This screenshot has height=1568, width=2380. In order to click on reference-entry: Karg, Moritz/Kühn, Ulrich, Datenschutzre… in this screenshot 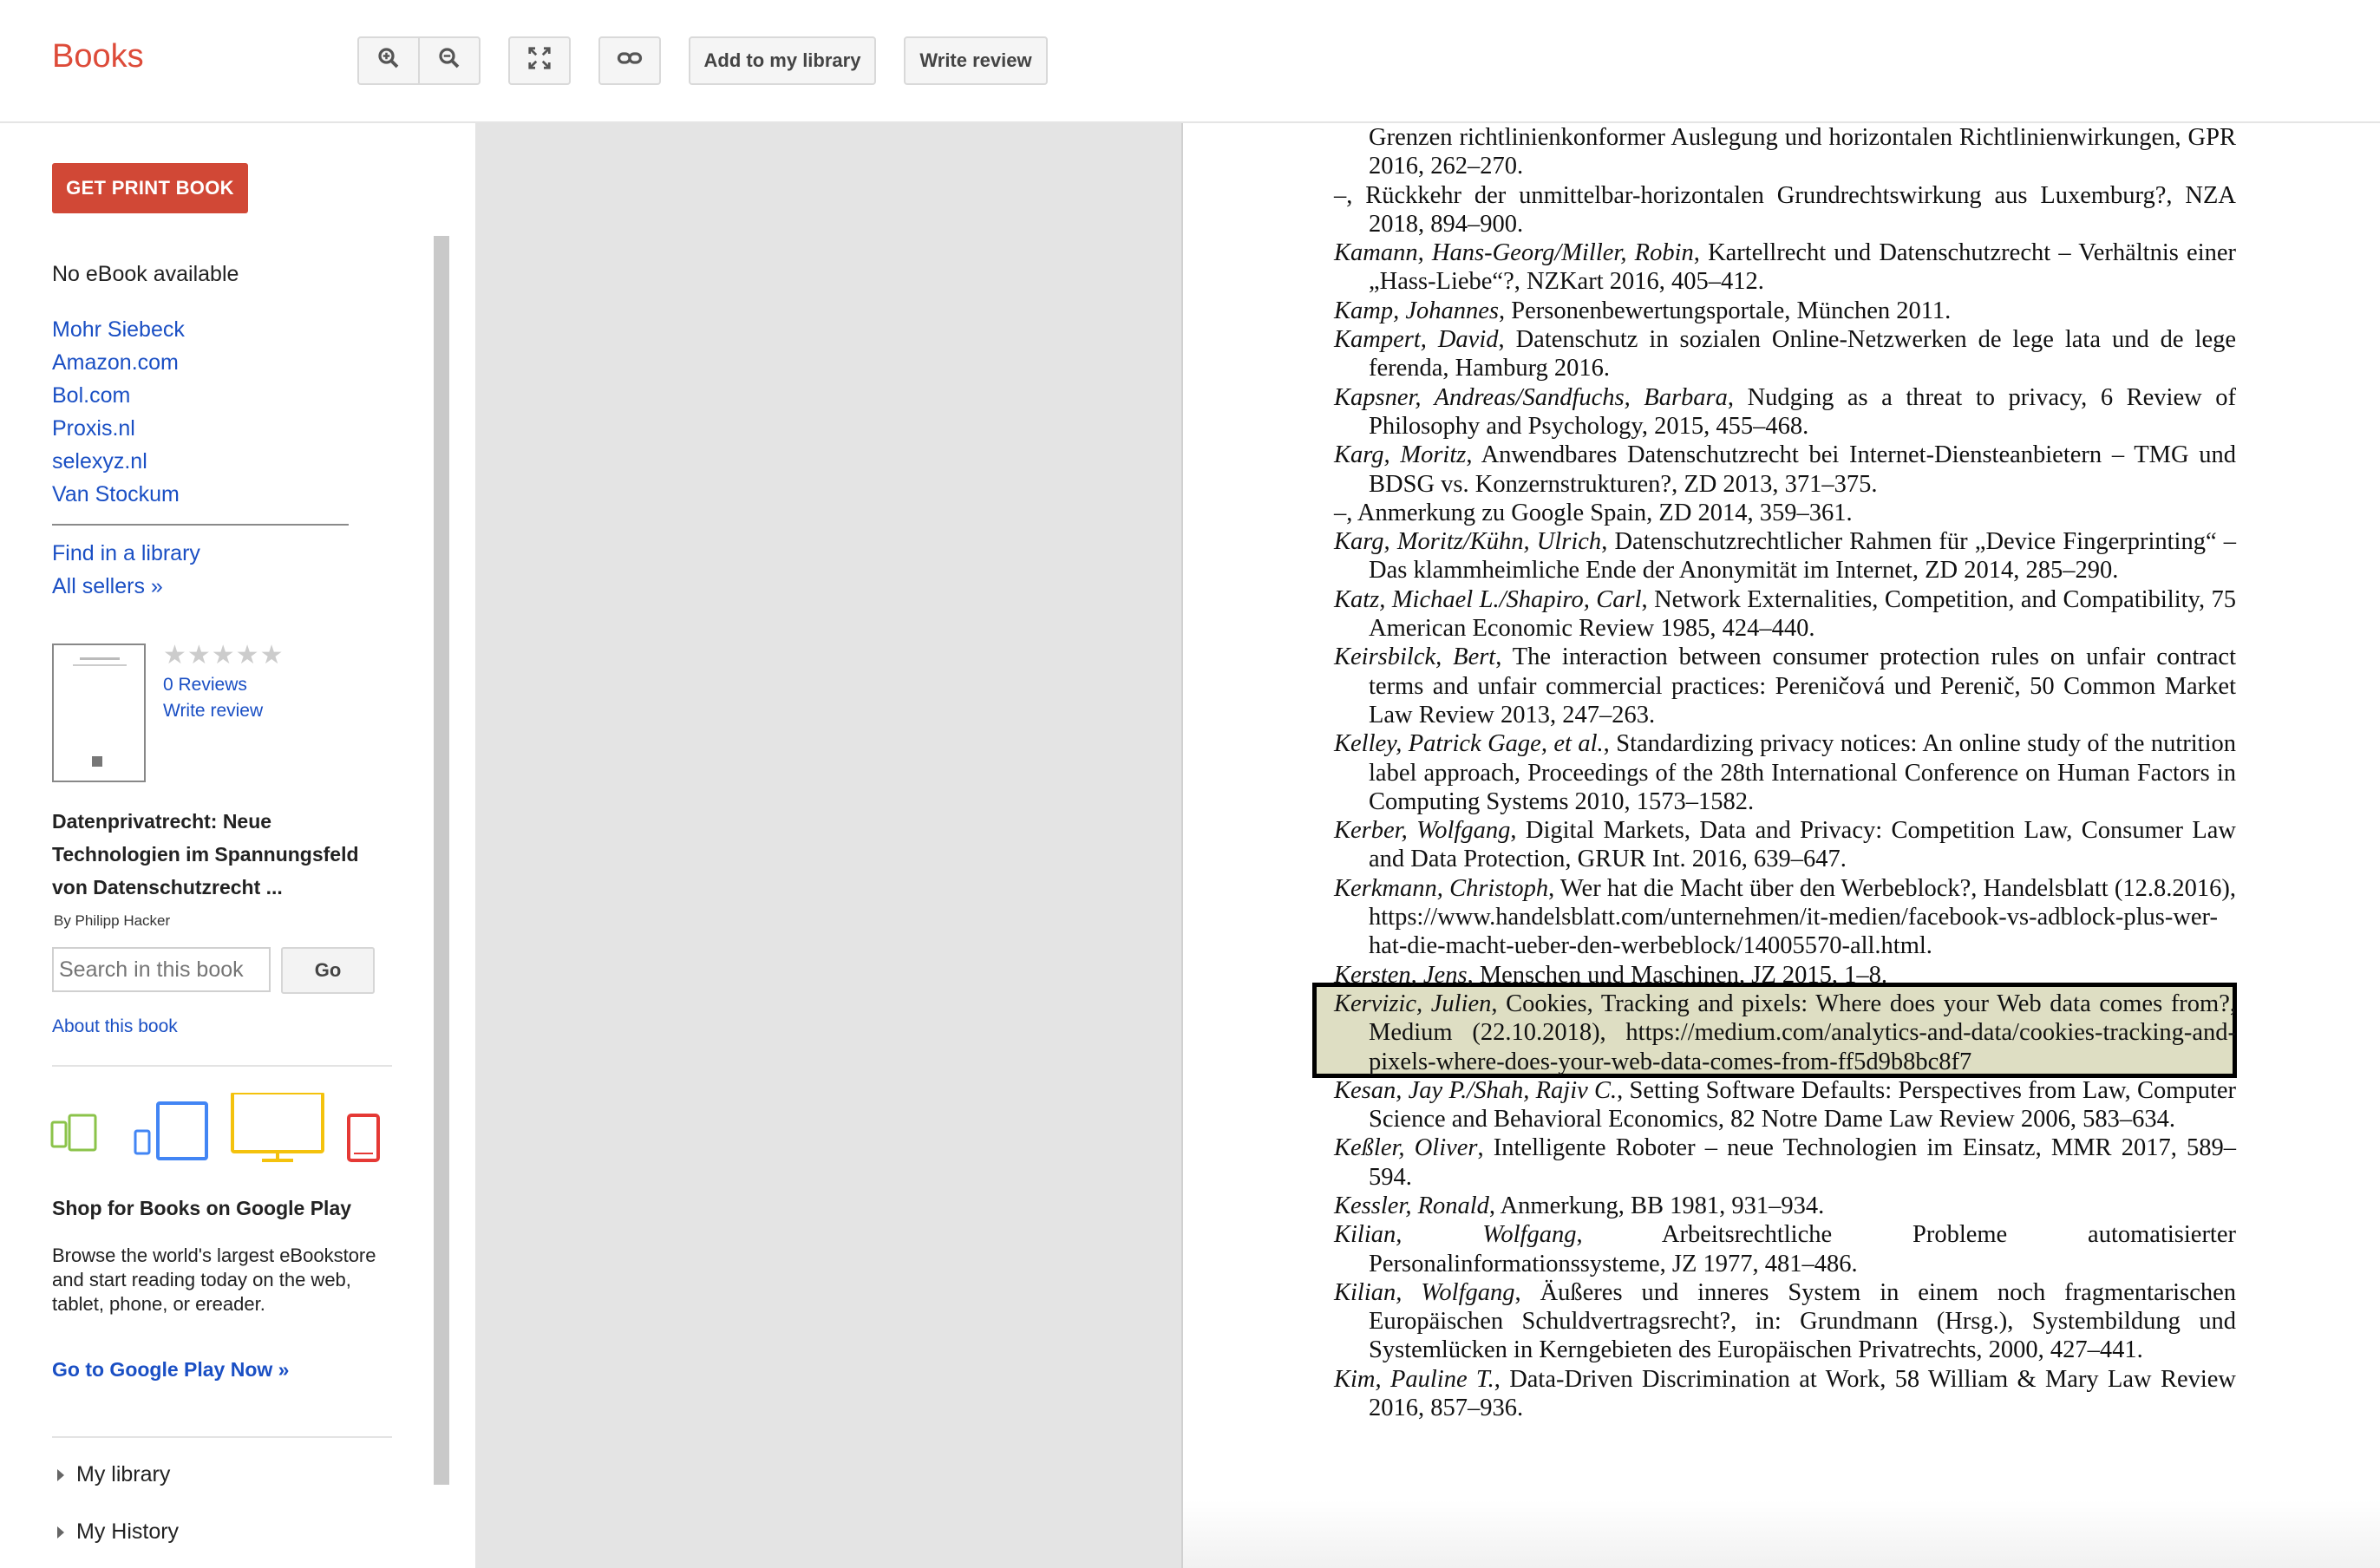, I will do `click(1785, 556)`.